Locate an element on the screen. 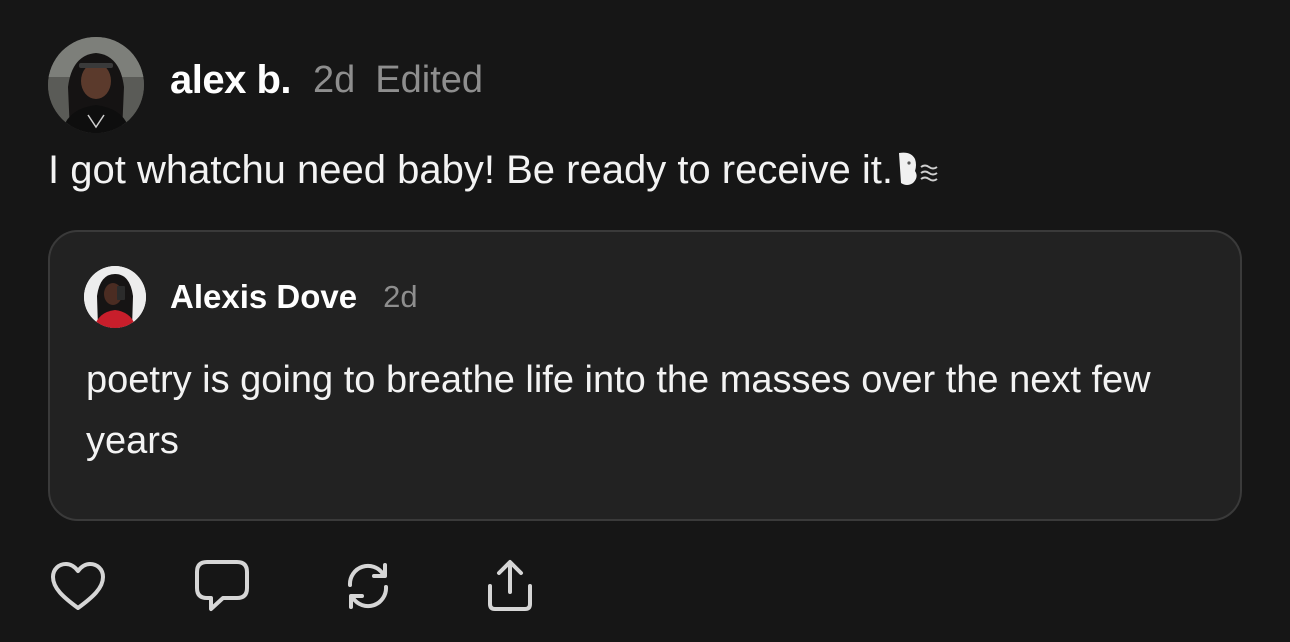 This screenshot has width=1290, height=642. post-header: alex b. 2d Edited is located at coordinates (326, 80).